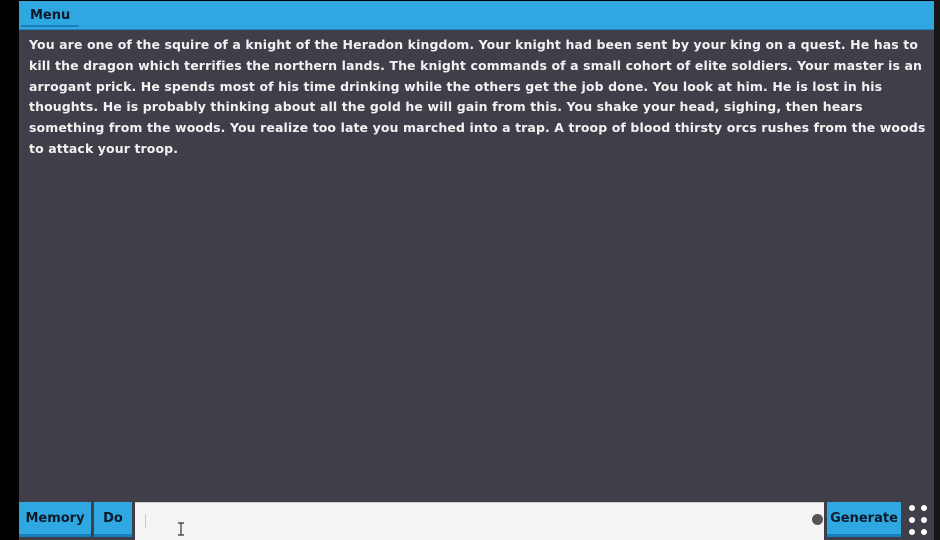  Describe the element at coordinates (864, 519) in the screenshot. I see `generate-button: Generate` at that location.